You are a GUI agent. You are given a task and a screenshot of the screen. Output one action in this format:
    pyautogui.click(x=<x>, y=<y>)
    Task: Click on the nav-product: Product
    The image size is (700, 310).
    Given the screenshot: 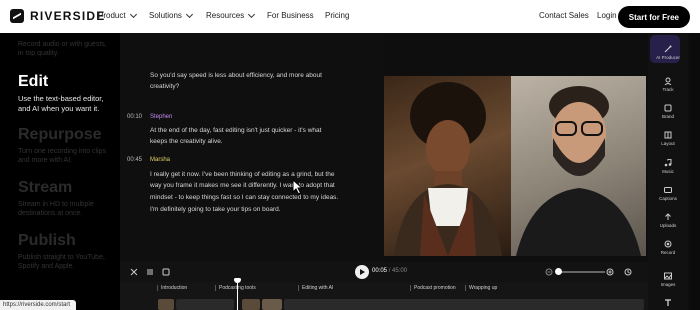 What is the action you would take?
    pyautogui.click(x=117, y=15)
    